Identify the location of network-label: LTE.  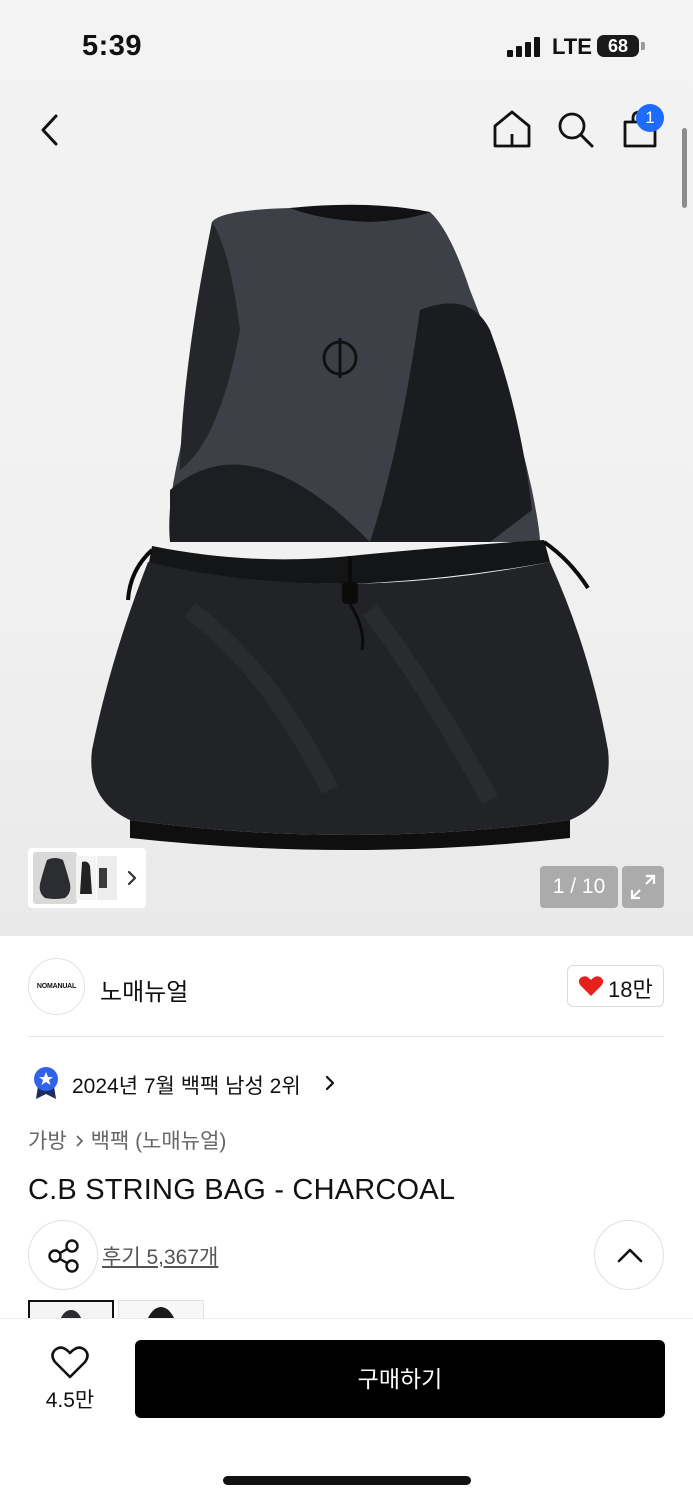
(572, 46).